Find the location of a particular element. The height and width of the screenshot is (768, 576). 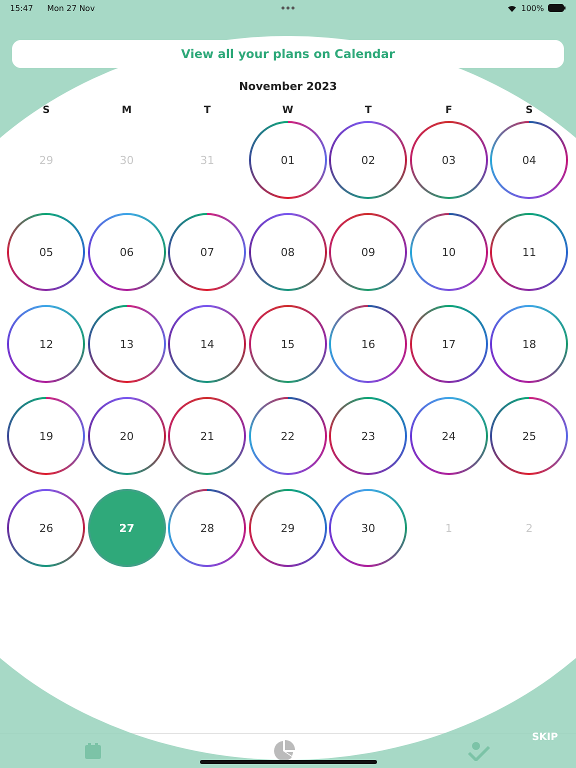

day-button: 22 is located at coordinates (287, 436).